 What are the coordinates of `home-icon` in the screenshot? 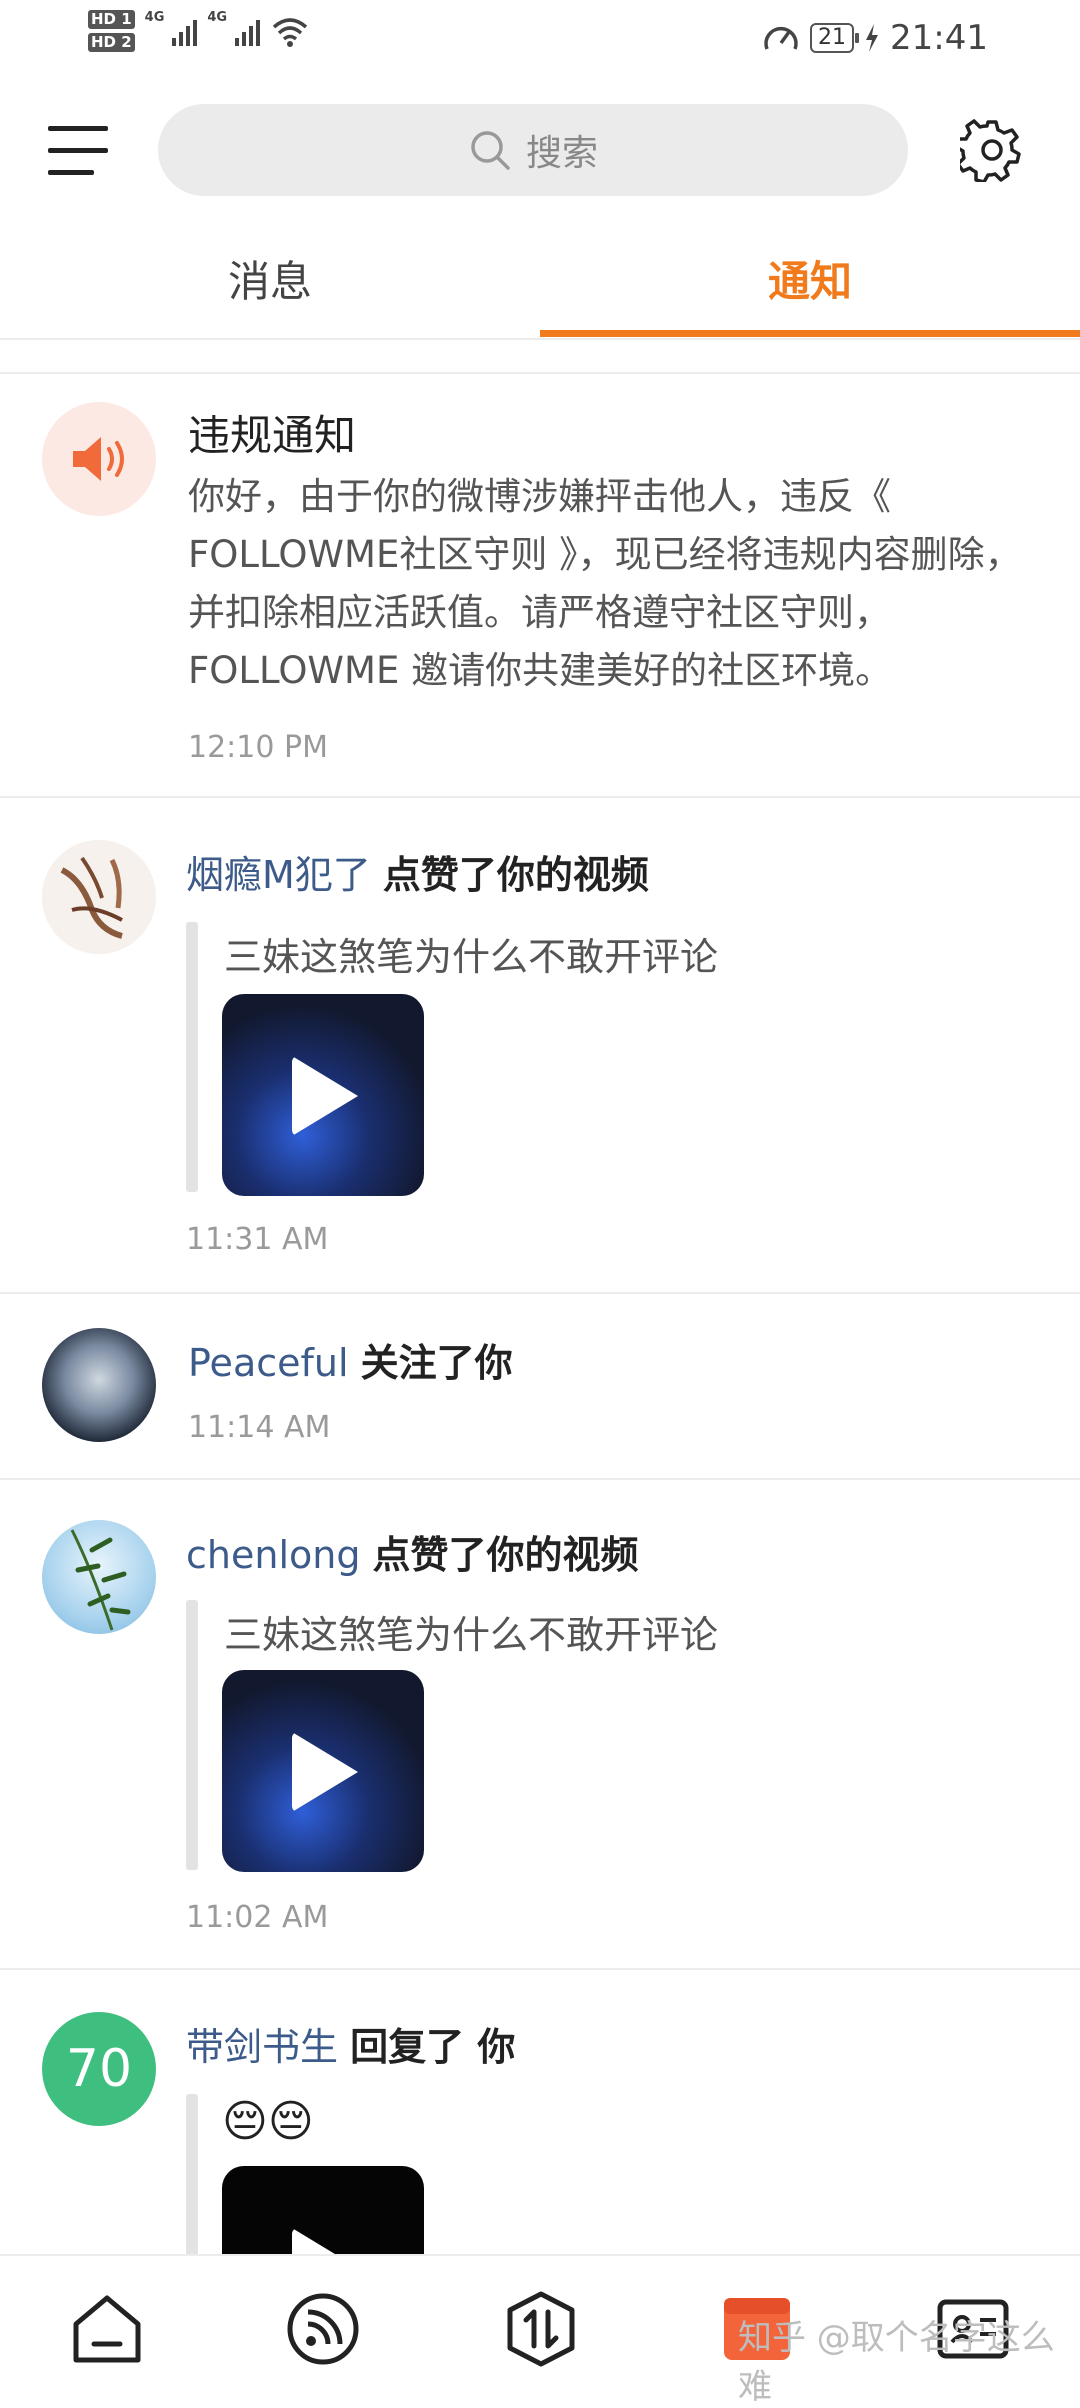 It's located at (107, 2329).